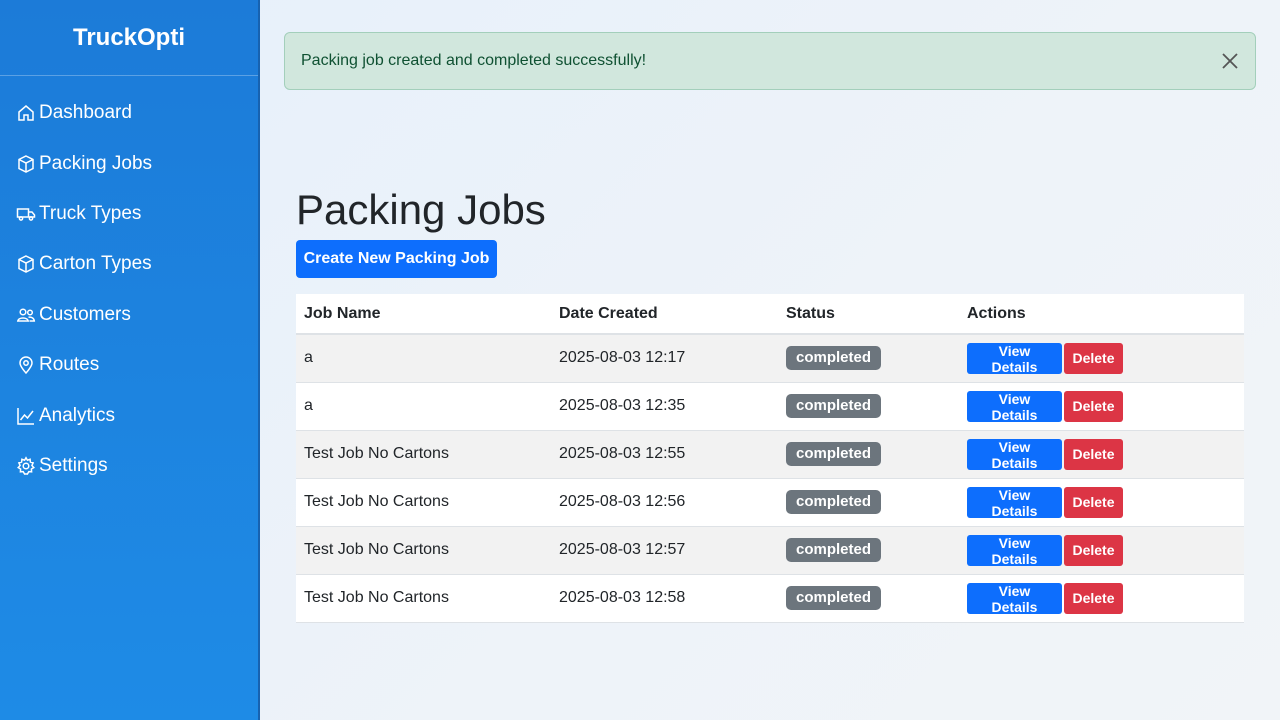 The width and height of the screenshot is (1280, 720). What do you see at coordinates (85, 314) in the screenshot?
I see `sidebar-item-label: Customers` at bounding box center [85, 314].